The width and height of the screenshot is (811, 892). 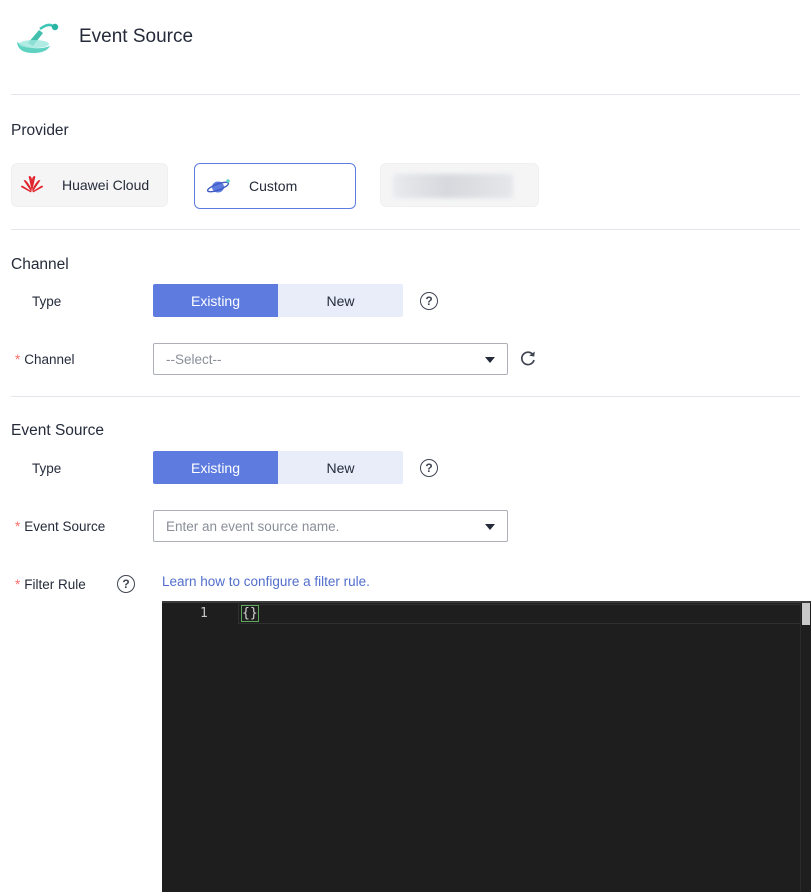 What do you see at coordinates (215, 467) in the screenshot?
I see `event-source-type-existing-button: Existing` at bounding box center [215, 467].